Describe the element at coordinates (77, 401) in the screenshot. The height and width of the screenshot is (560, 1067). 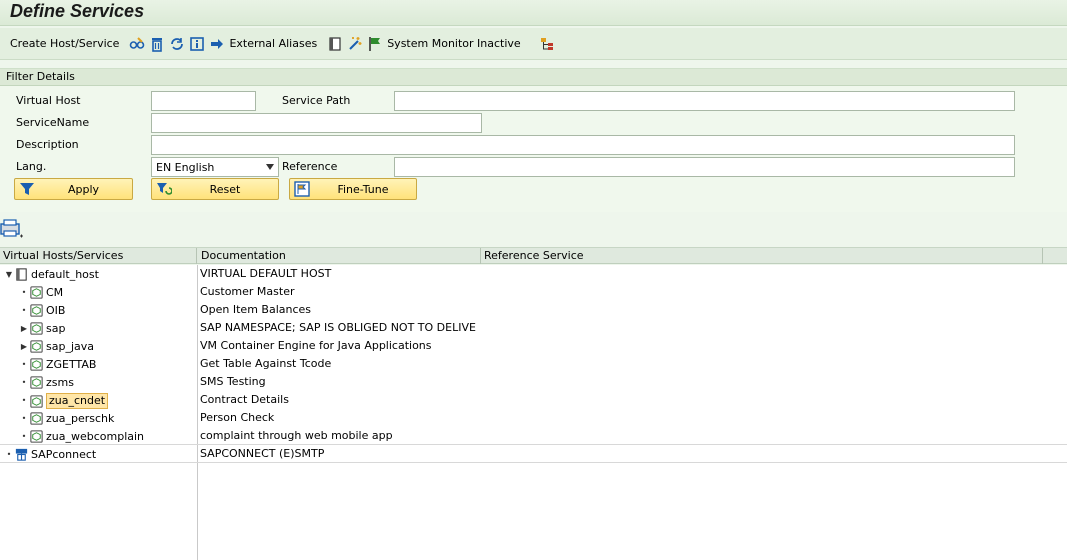
I see `tree-row-name: zua_cndet` at that location.